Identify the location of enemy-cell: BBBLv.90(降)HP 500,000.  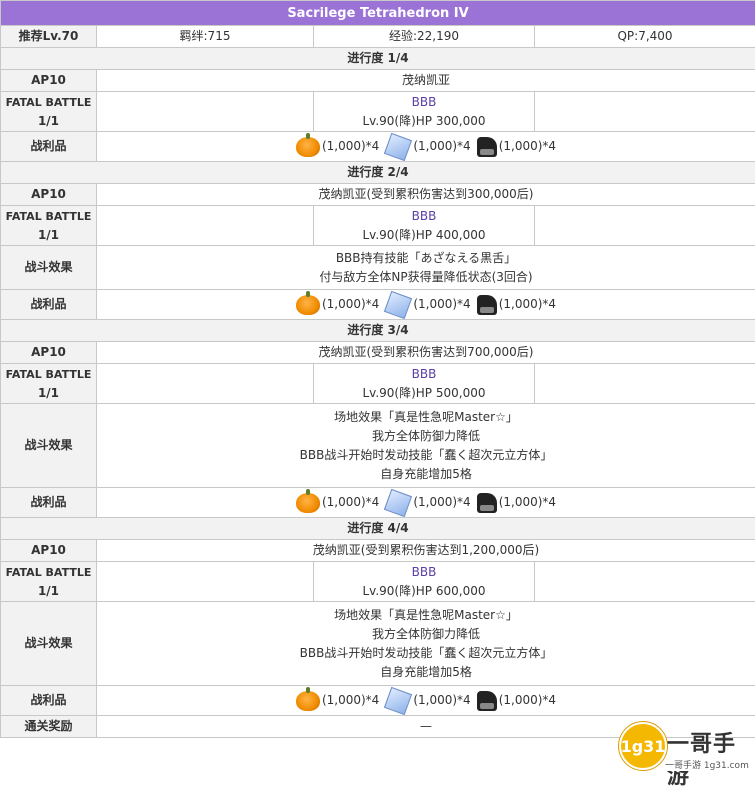
(424, 384).